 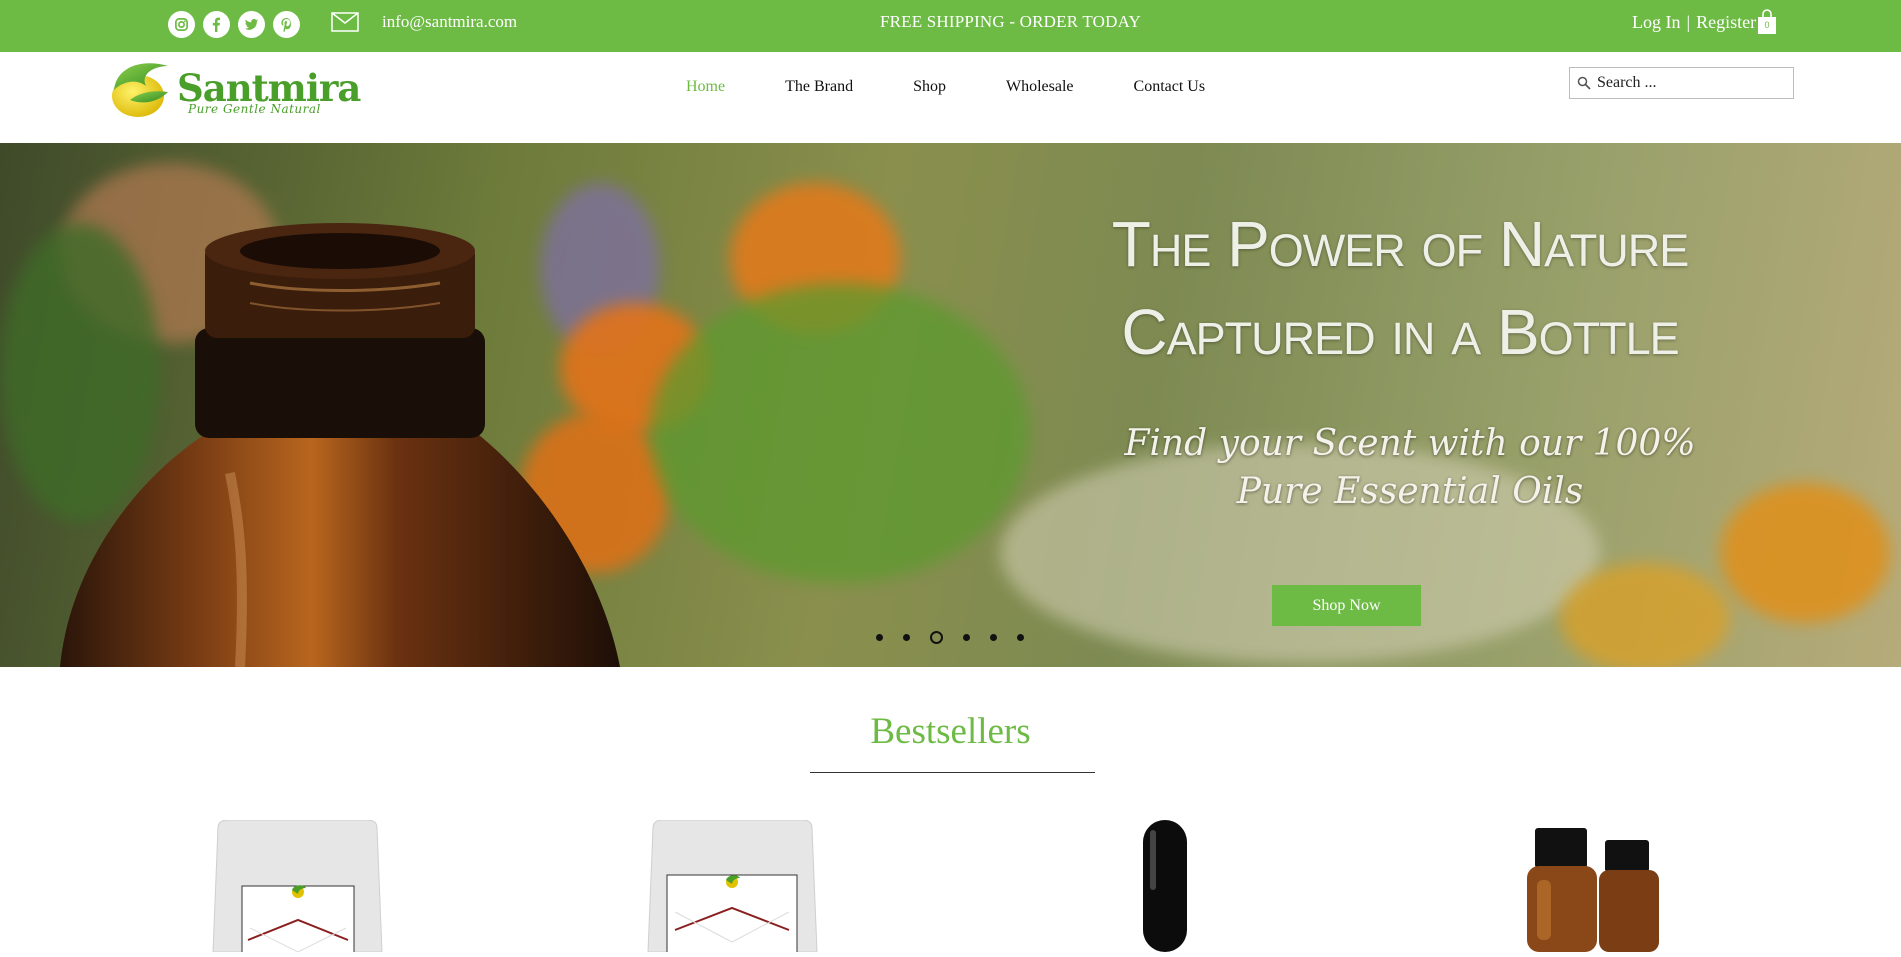 What do you see at coordinates (1410, 443) in the screenshot?
I see `hero-subtitle-line-1: Find your Scent with our 100%` at bounding box center [1410, 443].